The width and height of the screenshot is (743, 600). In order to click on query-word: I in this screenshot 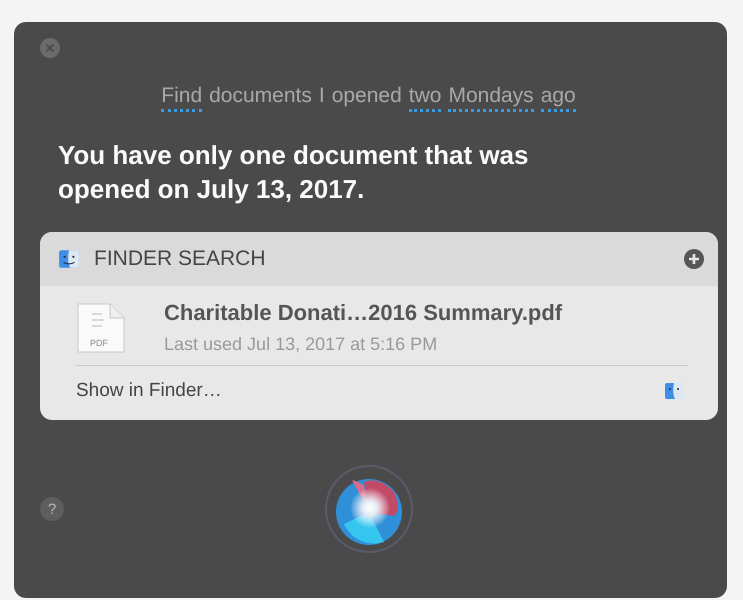, I will do `click(321, 96)`.